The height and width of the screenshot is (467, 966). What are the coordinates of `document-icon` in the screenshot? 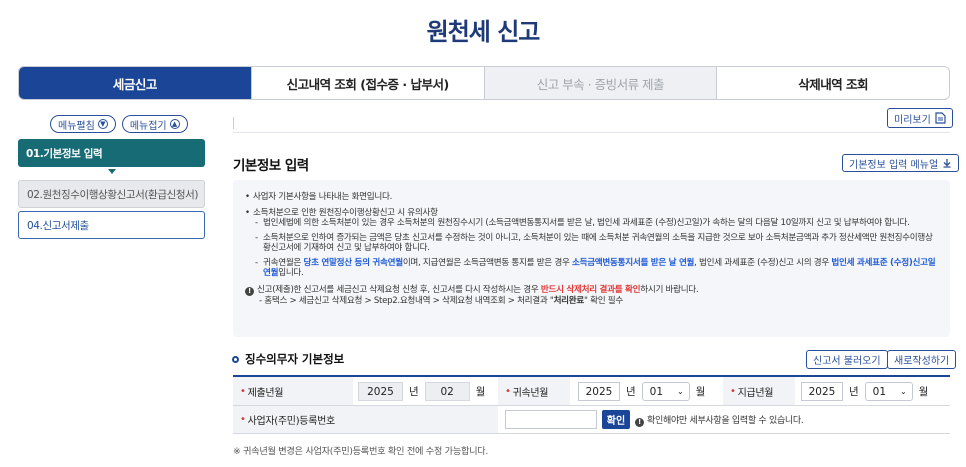 It's located at (940, 118).